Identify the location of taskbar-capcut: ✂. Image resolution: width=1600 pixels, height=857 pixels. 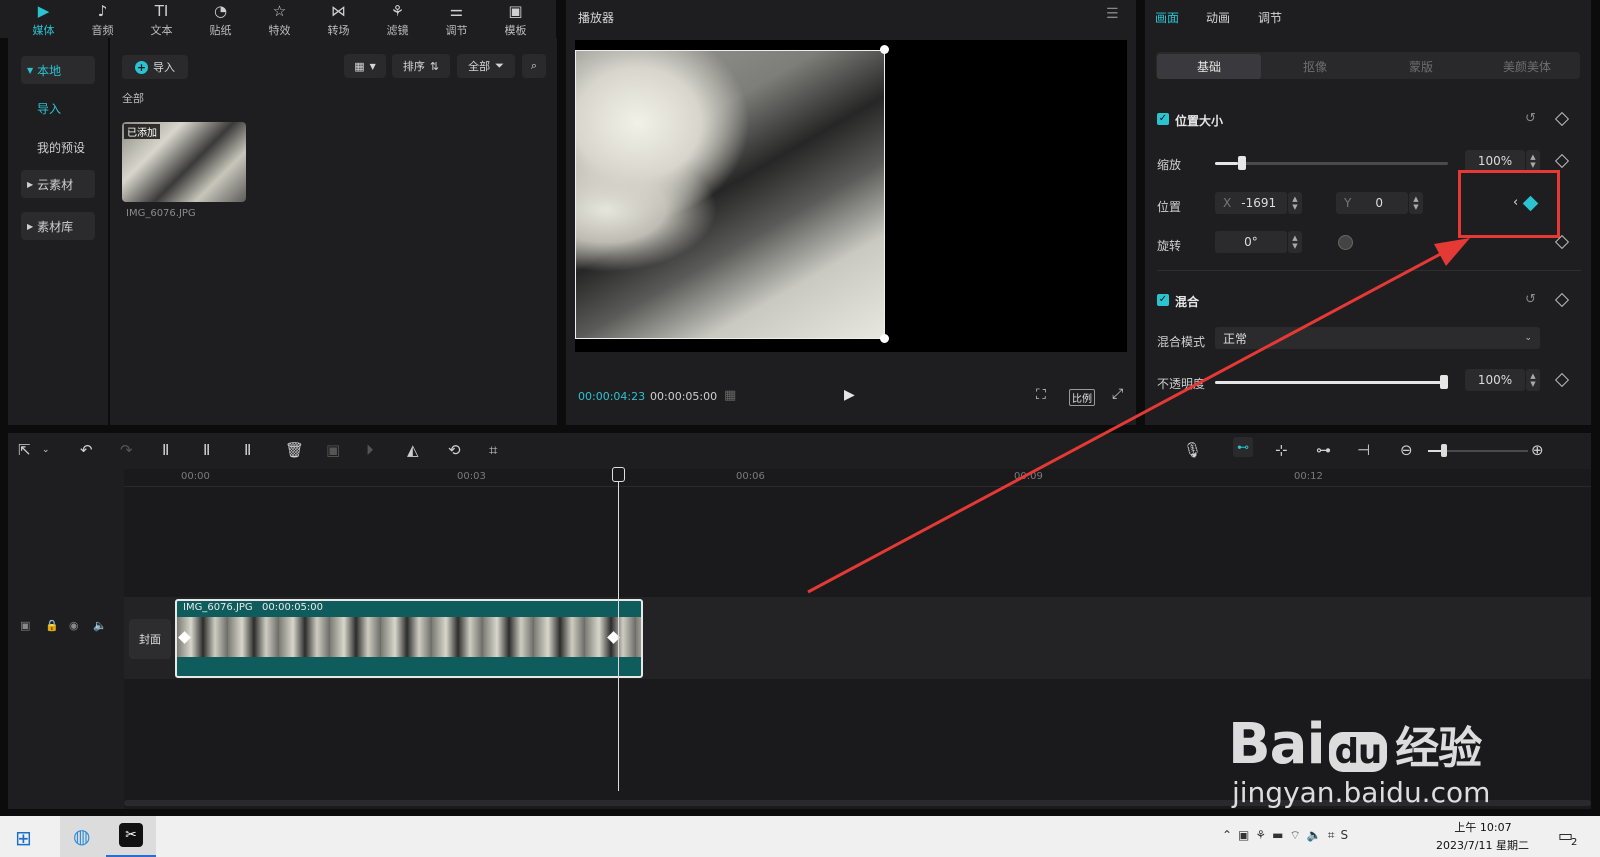
(131, 836).